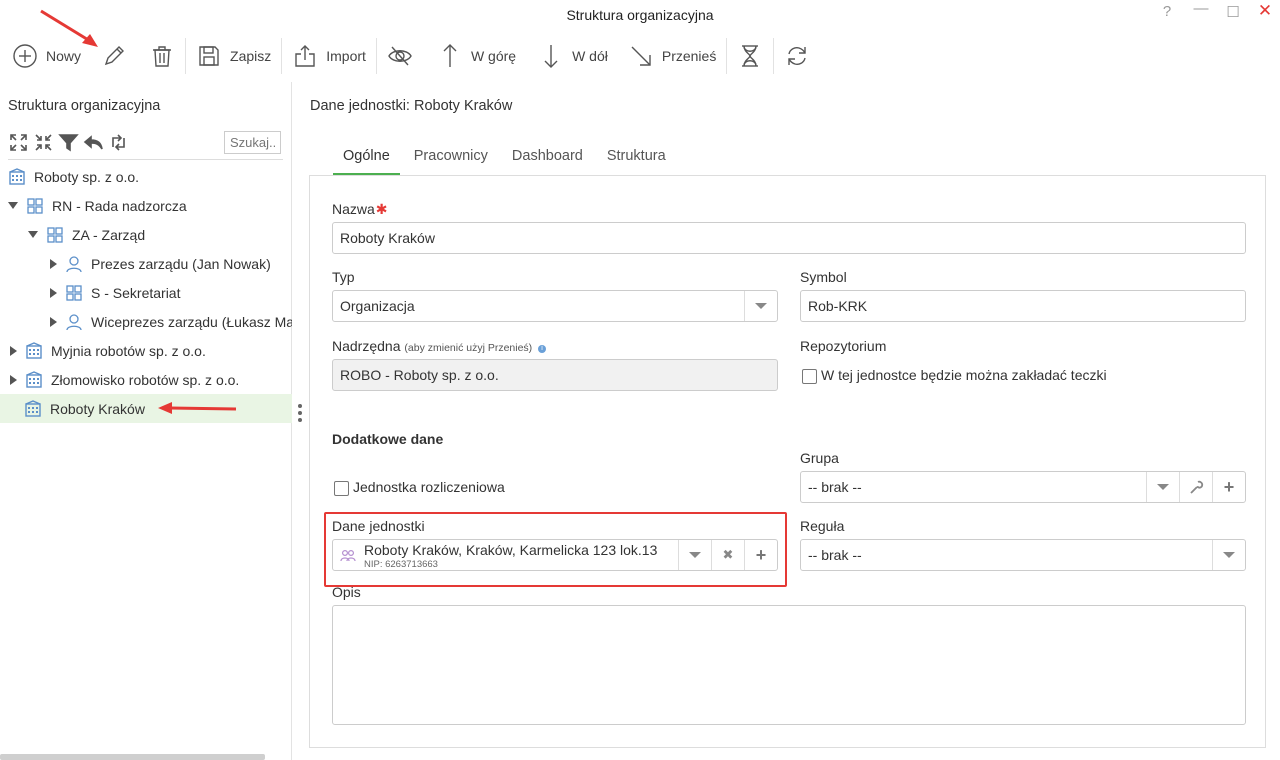 This screenshot has width=1280, height=760. What do you see at coordinates (251, 56) in the screenshot?
I see `save-button-label: Zapisz` at bounding box center [251, 56].